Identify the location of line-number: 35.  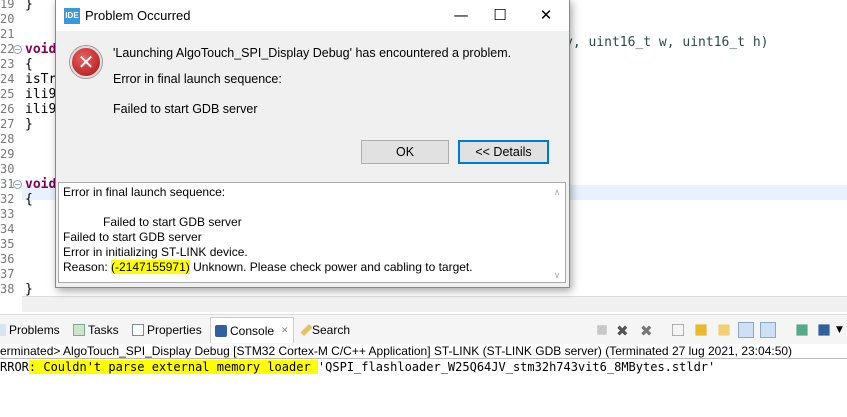
(7, 244).